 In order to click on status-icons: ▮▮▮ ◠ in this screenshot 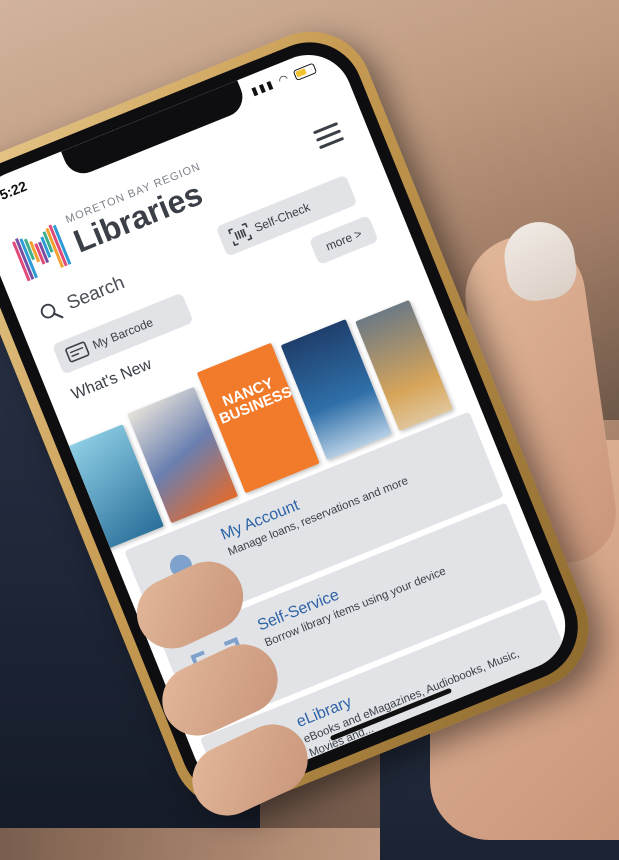, I will do `click(283, 80)`.